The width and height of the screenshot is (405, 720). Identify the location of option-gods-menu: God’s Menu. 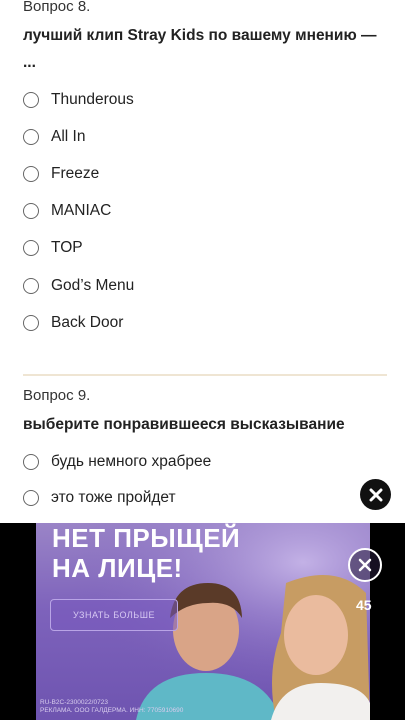
(78, 286).